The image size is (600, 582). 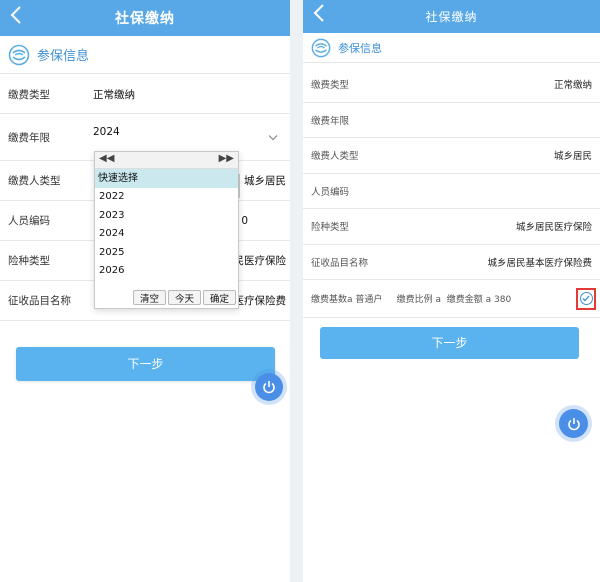 I want to click on row-value: 民医疗保险, so click(x=260, y=261).